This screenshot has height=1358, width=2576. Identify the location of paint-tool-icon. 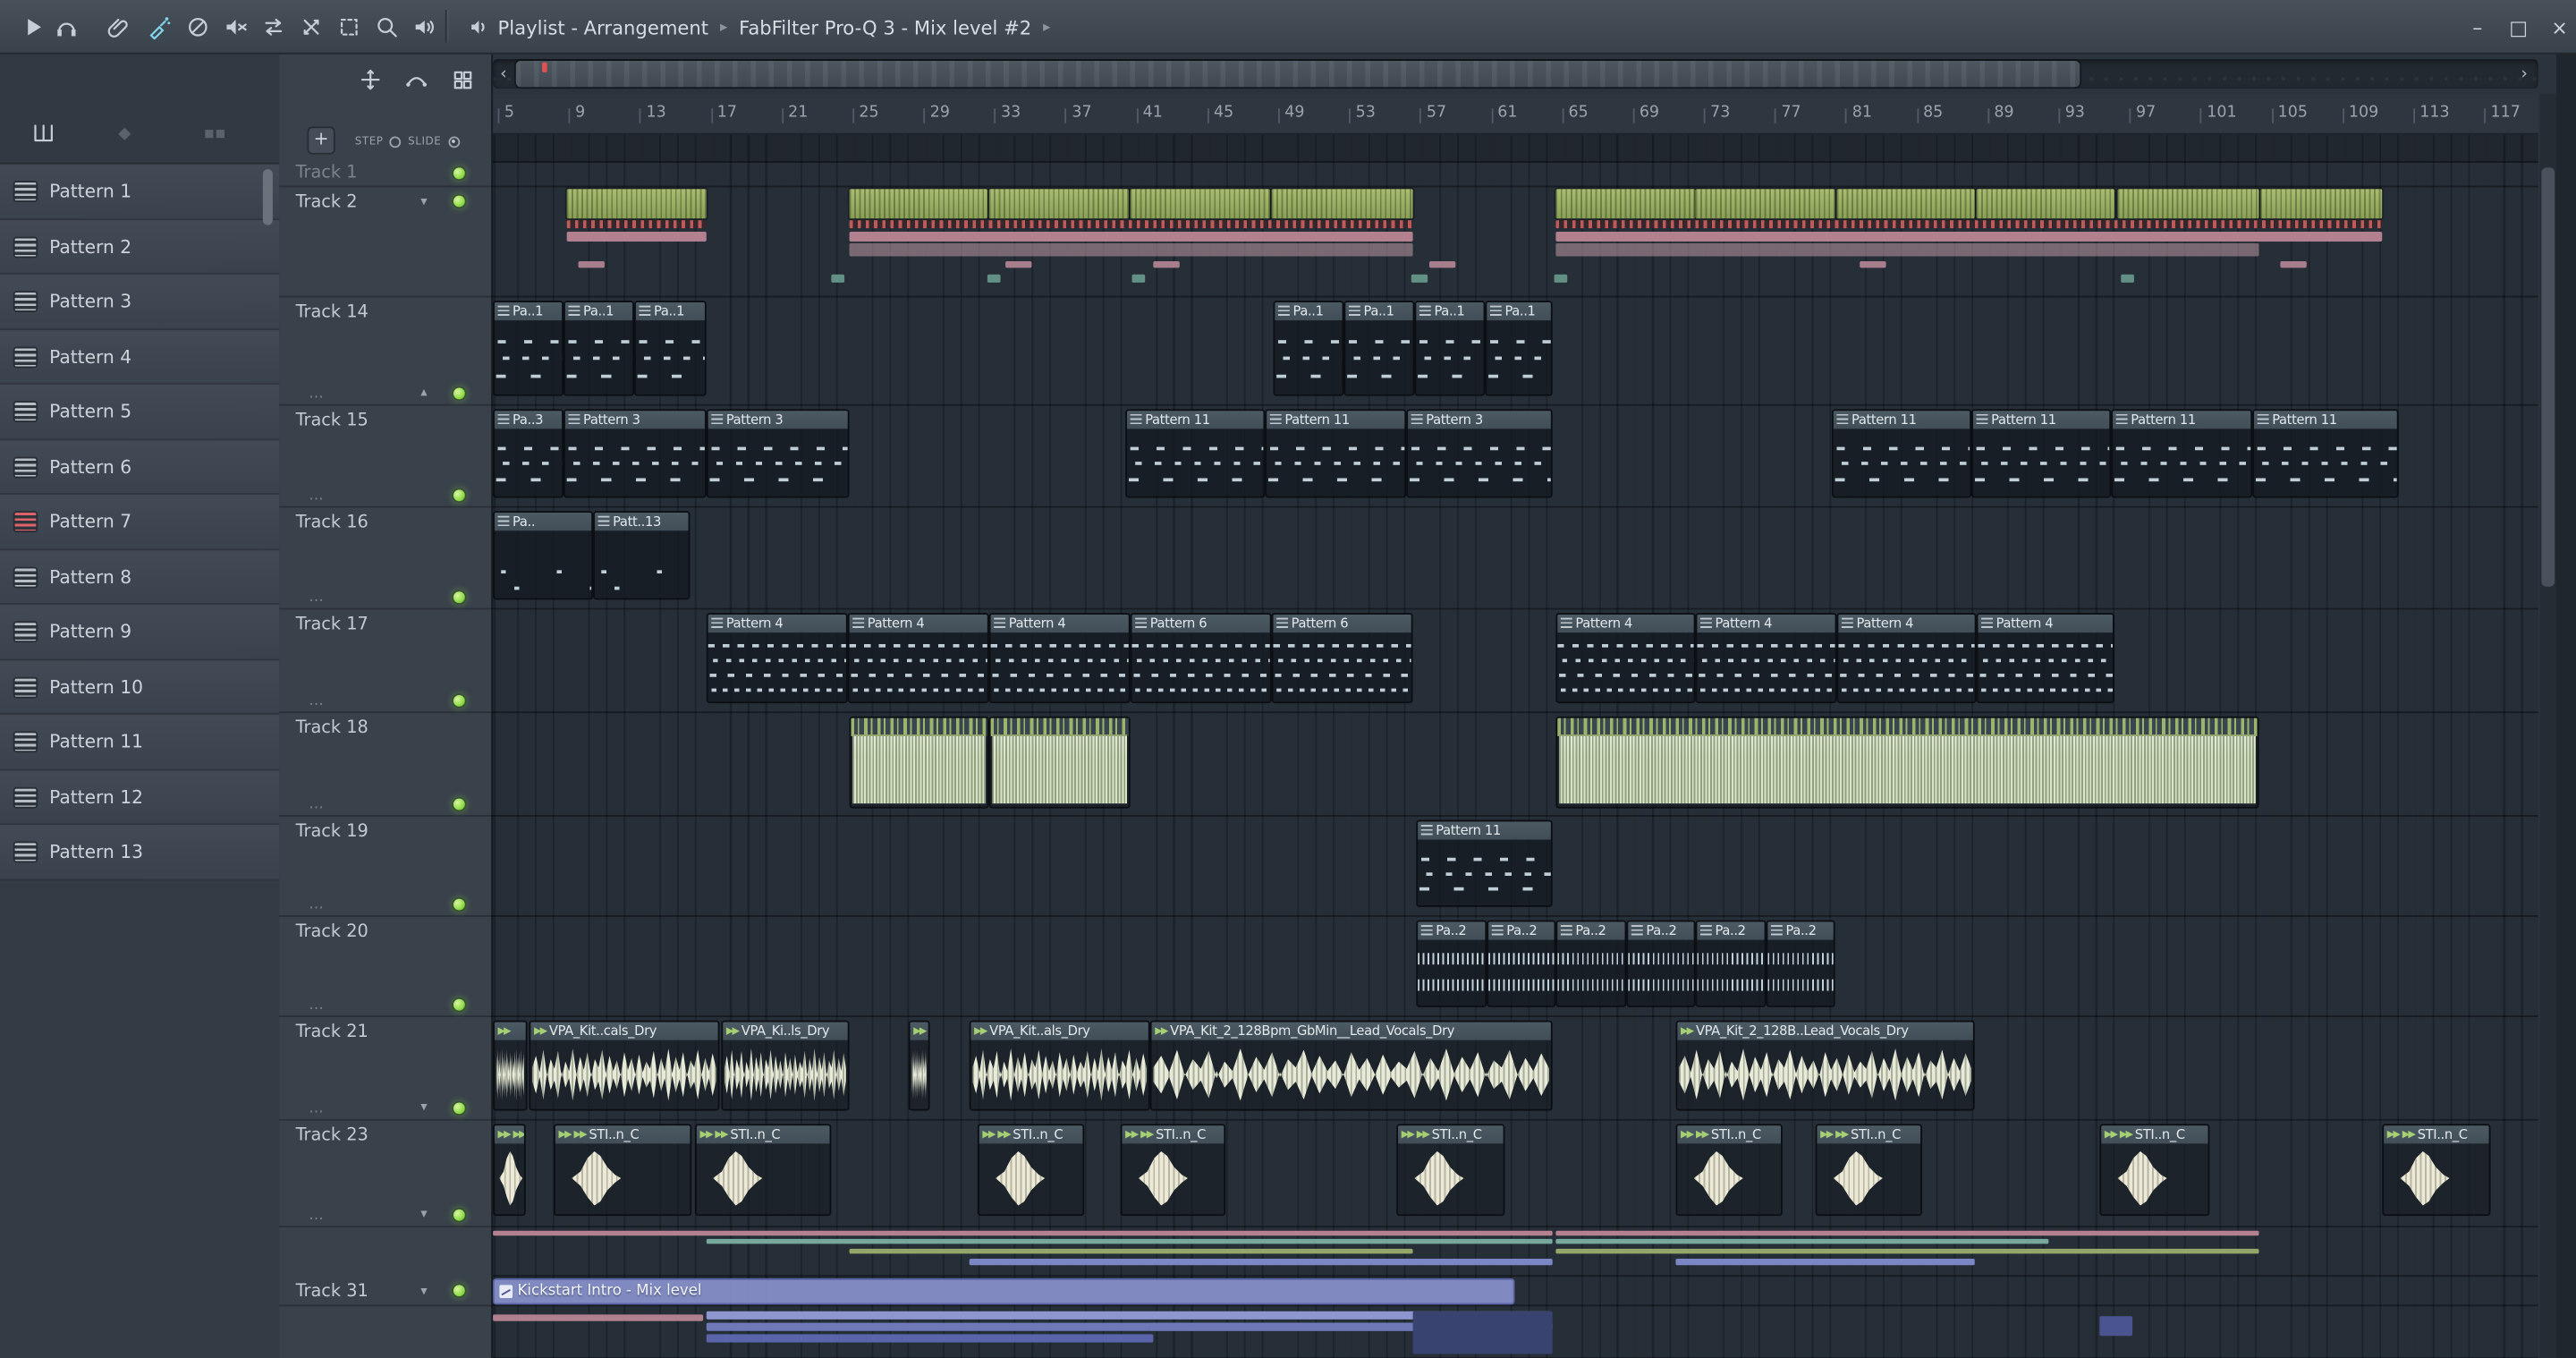
(157, 26).